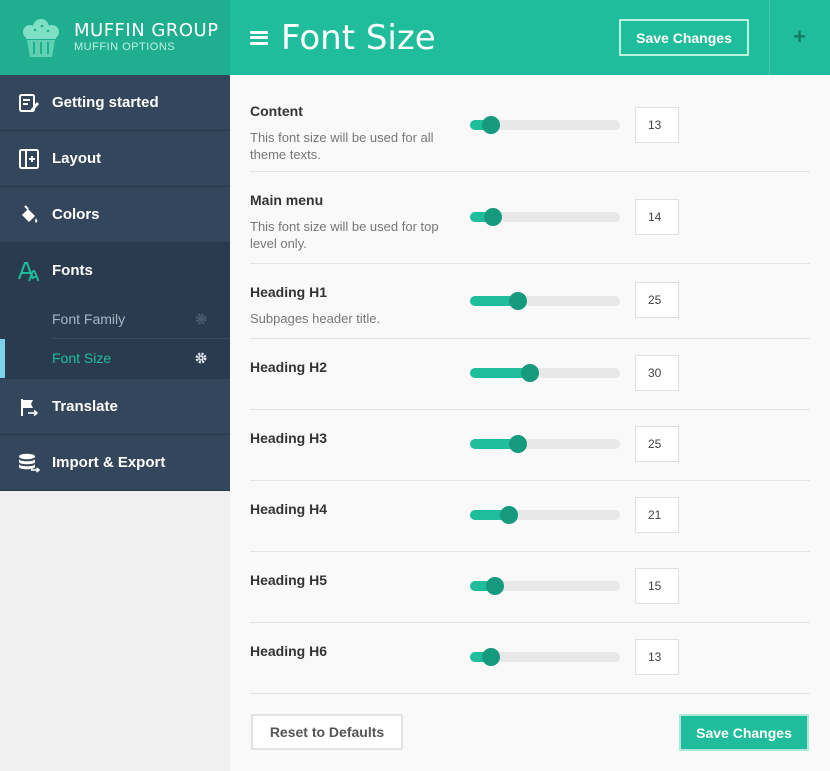 This screenshot has width=830, height=771. Describe the element at coordinates (276, 111) in the screenshot. I see `setting-label: Content` at that location.